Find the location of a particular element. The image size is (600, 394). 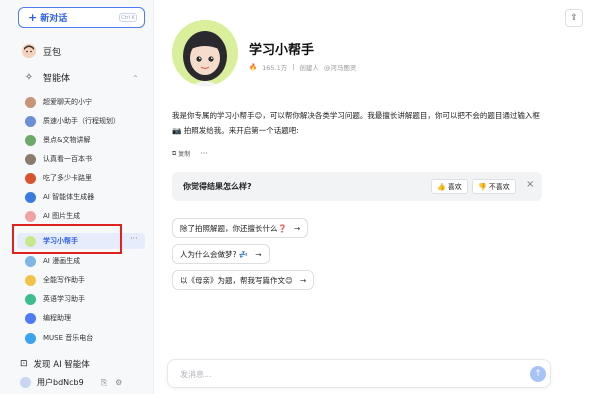

agent-label: MUSE 音乐电台 is located at coordinates (68, 338).